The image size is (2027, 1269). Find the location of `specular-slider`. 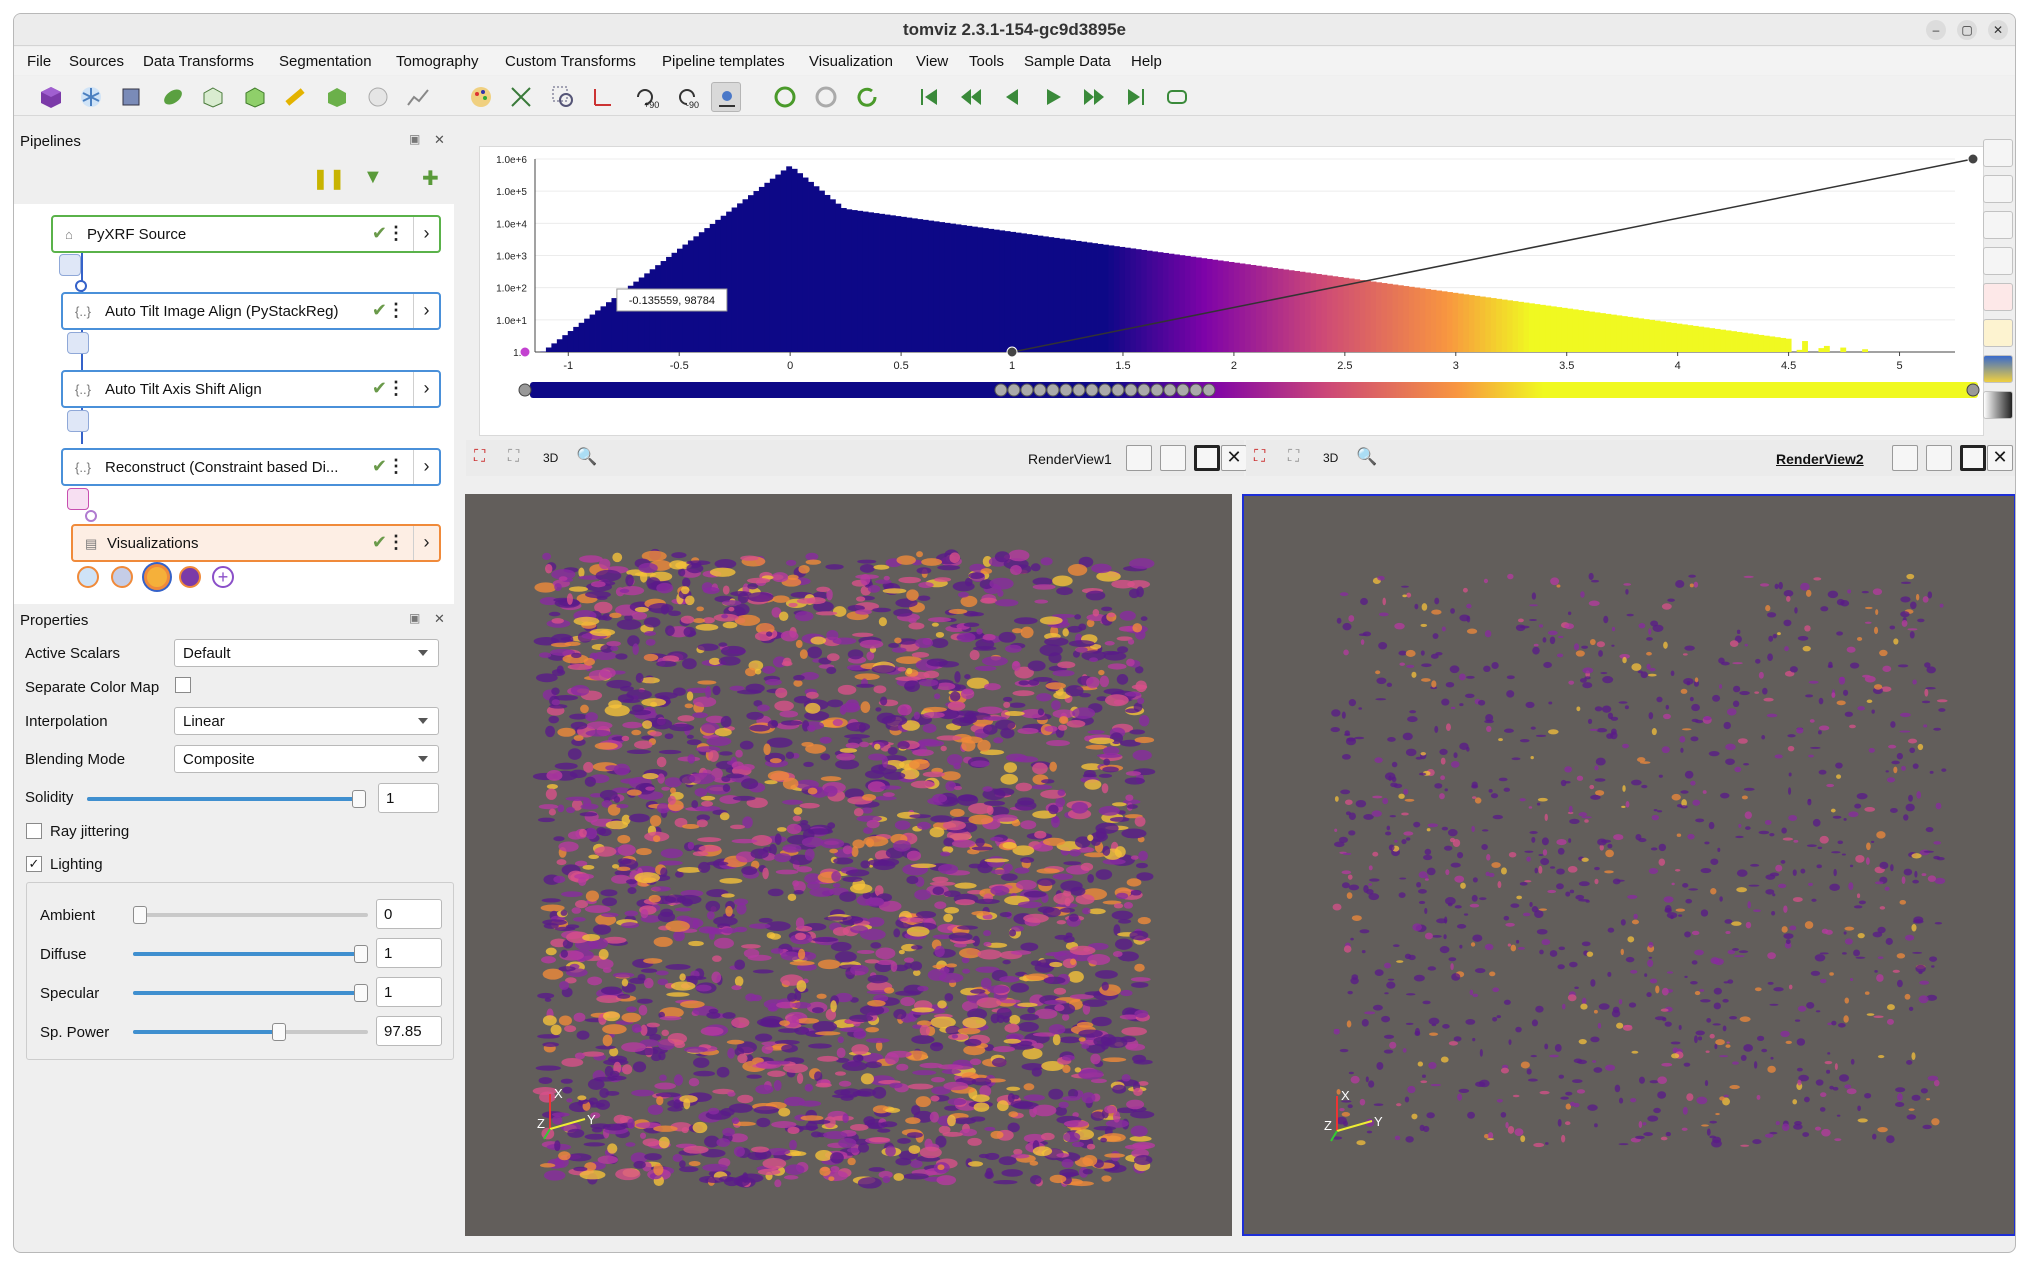

specular-slider is located at coordinates (250, 993).